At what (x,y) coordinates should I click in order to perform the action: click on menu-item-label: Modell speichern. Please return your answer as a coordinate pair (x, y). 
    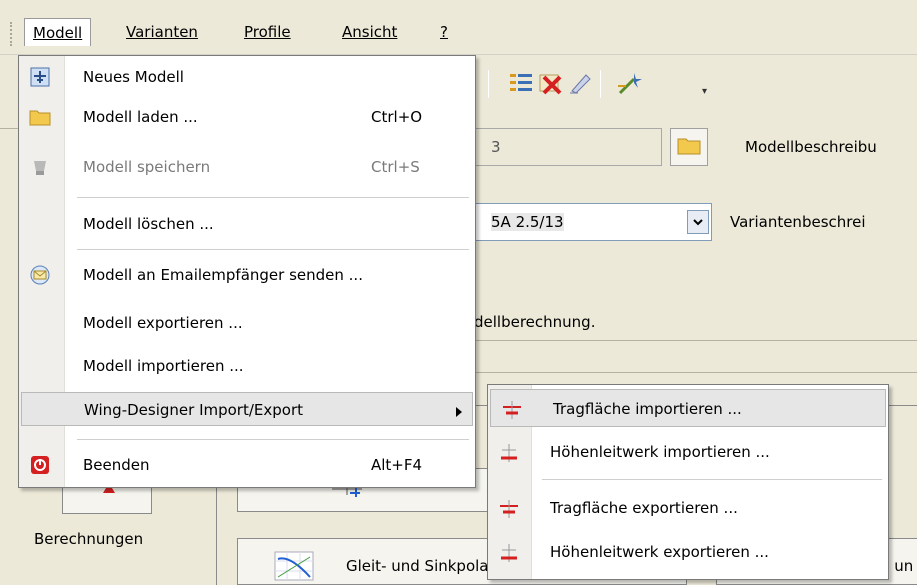
    Looking at the image, I should click on (147, 167).